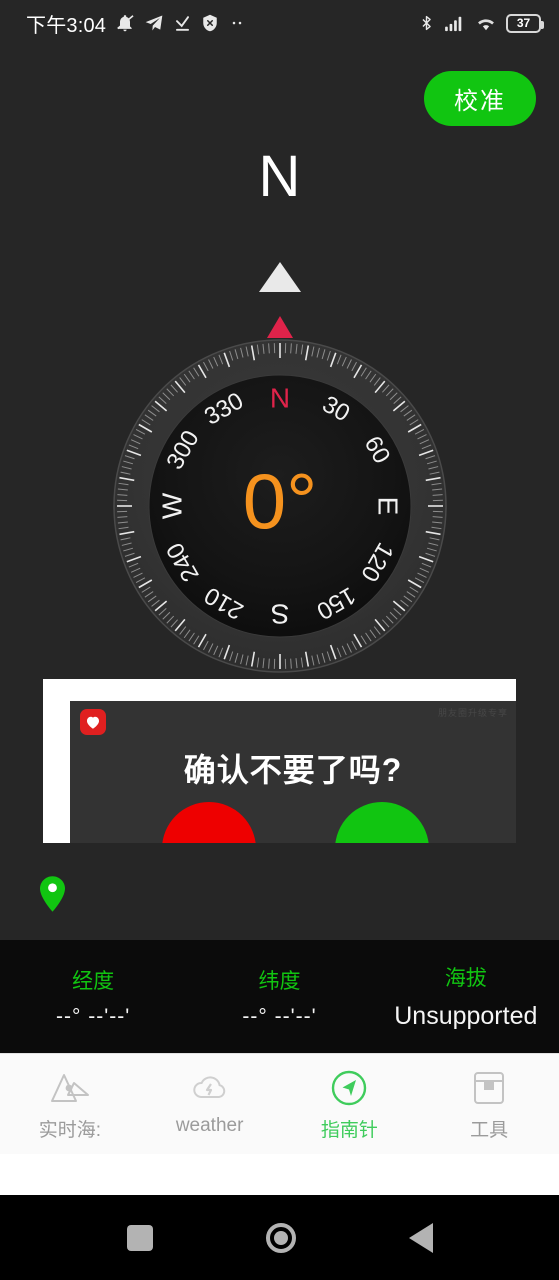 This screenshot has height=1280, width=559. What do you see at coordinates (183, 23) in the screenshot?
I see `download-complete-icon` at bounding box center [183, 23].